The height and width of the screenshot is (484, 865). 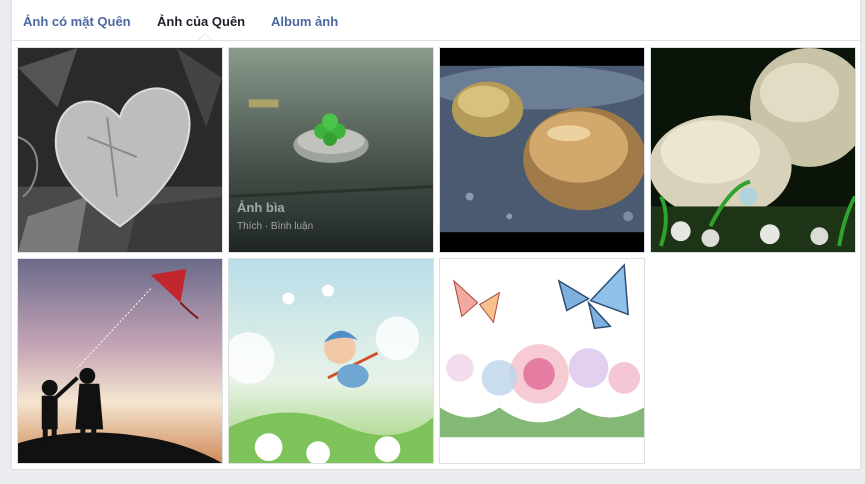 I want to click on photo-water-drop-image, so click(x=753, y=150).